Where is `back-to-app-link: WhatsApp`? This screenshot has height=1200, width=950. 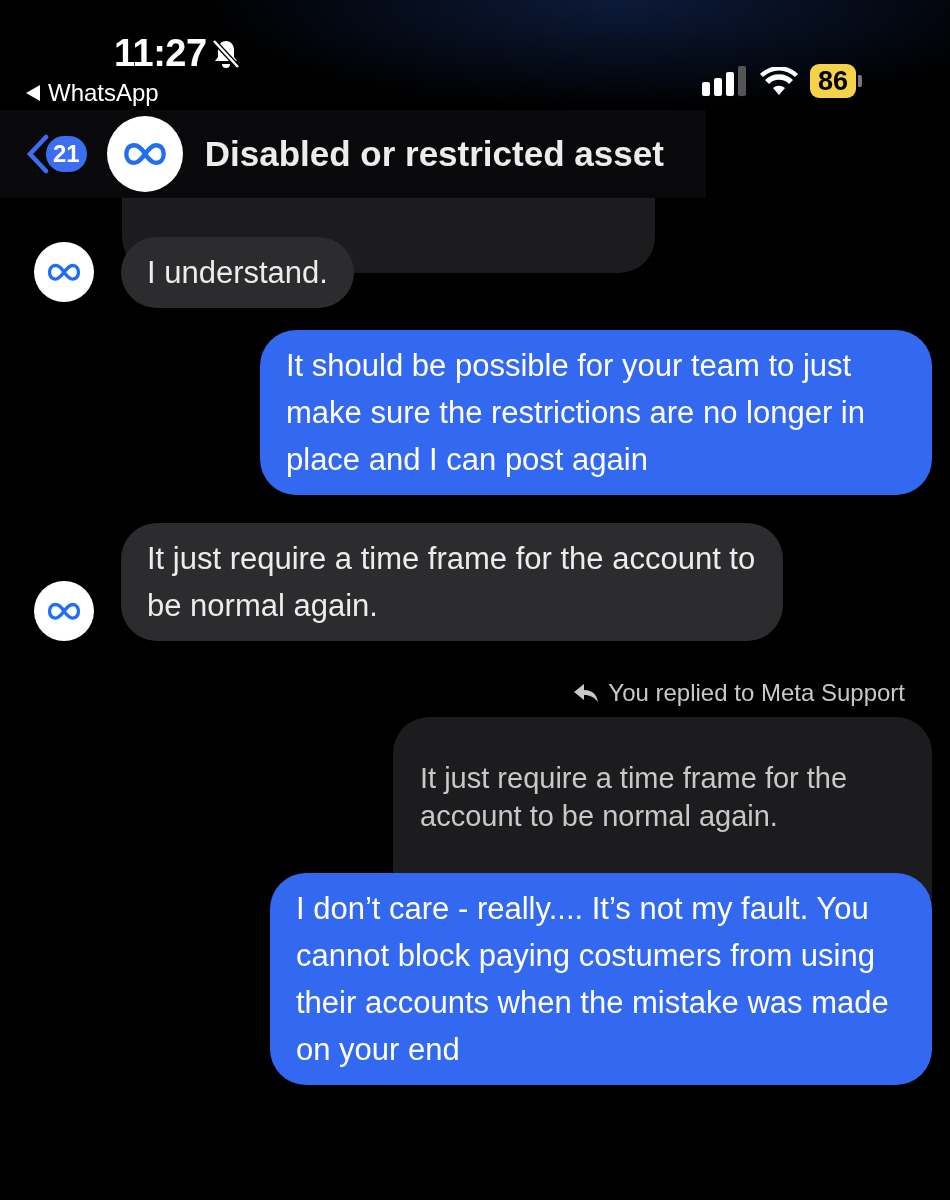 back-to-app-link: WhatsApp is located at coordinates (92, 93).